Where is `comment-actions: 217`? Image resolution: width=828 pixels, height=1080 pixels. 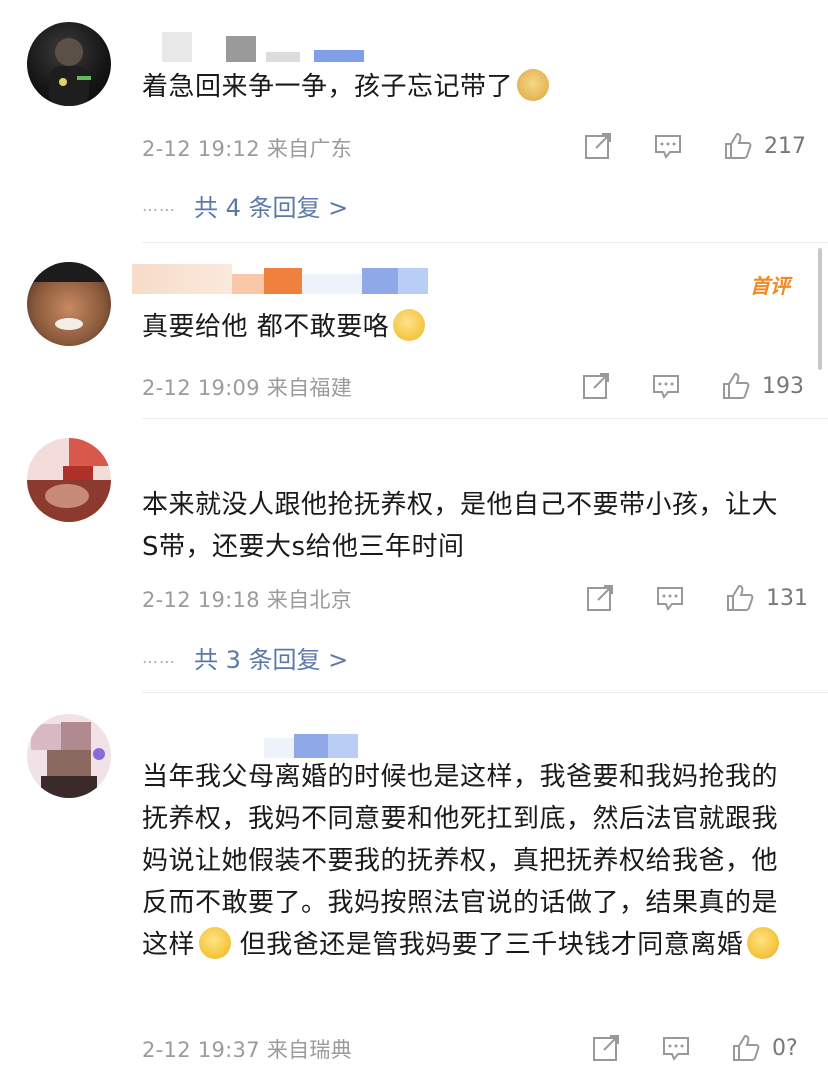 comment-actions: 217 is located at coordinates (694, 146).